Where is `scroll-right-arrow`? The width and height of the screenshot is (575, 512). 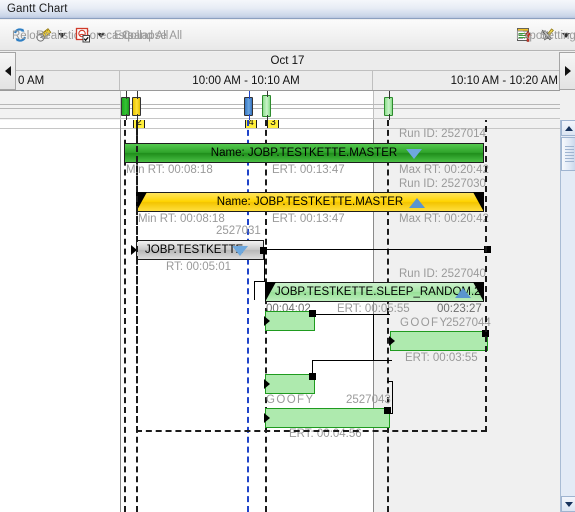 scroll-right-arrow is located at coordinates (567, 71).